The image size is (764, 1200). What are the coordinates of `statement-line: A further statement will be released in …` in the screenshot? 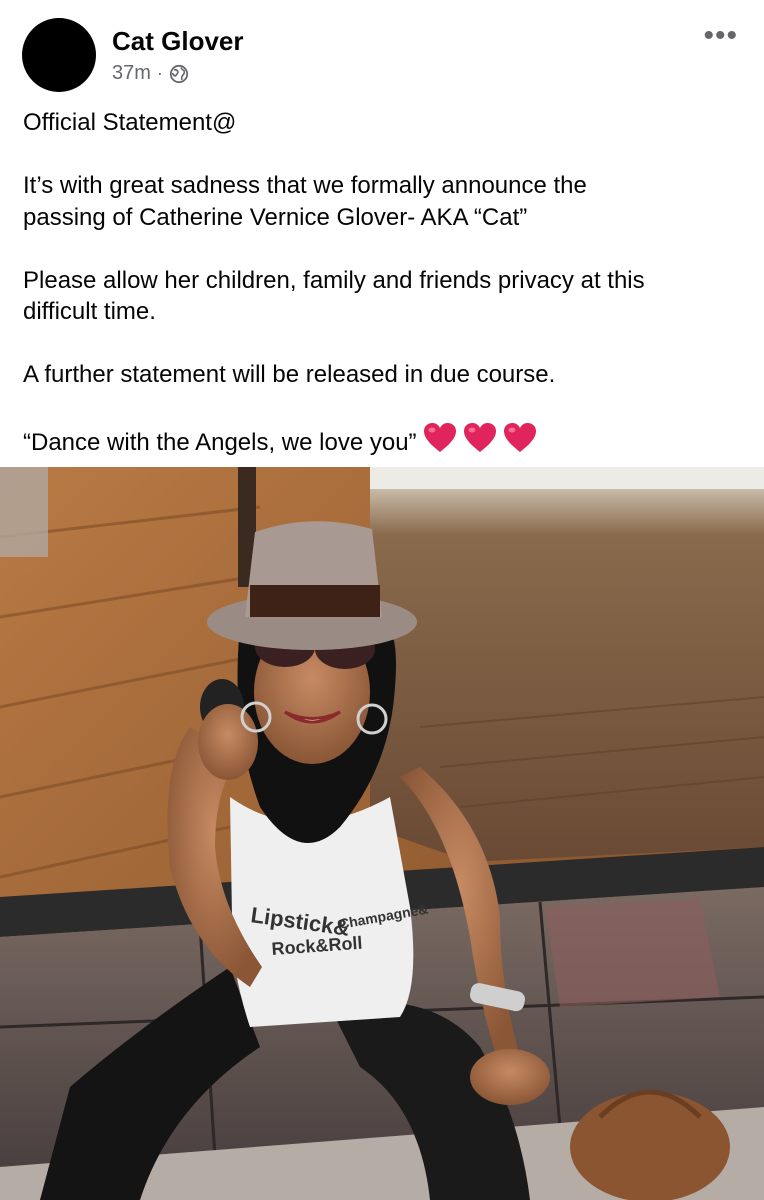 It's located at (289, 374).